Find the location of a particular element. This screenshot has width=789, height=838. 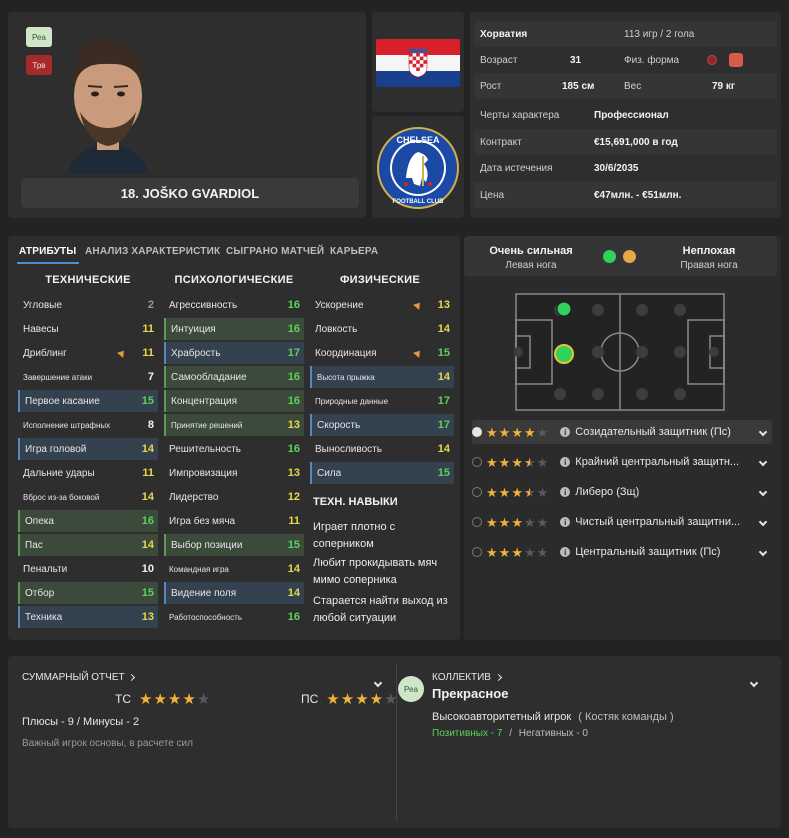

attribute-name: Работоспособность is located at coordinates (205, 617).